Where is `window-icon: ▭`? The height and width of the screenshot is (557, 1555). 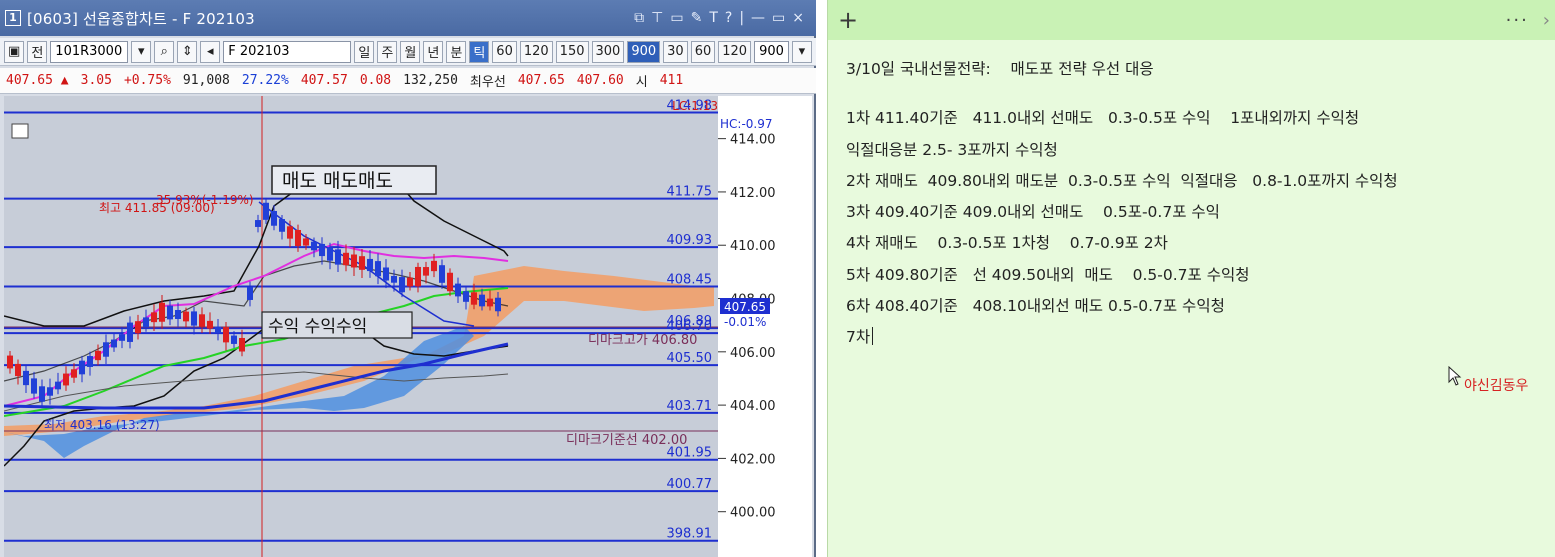 window-icon: ▭ is located at coordinates (676, 18).